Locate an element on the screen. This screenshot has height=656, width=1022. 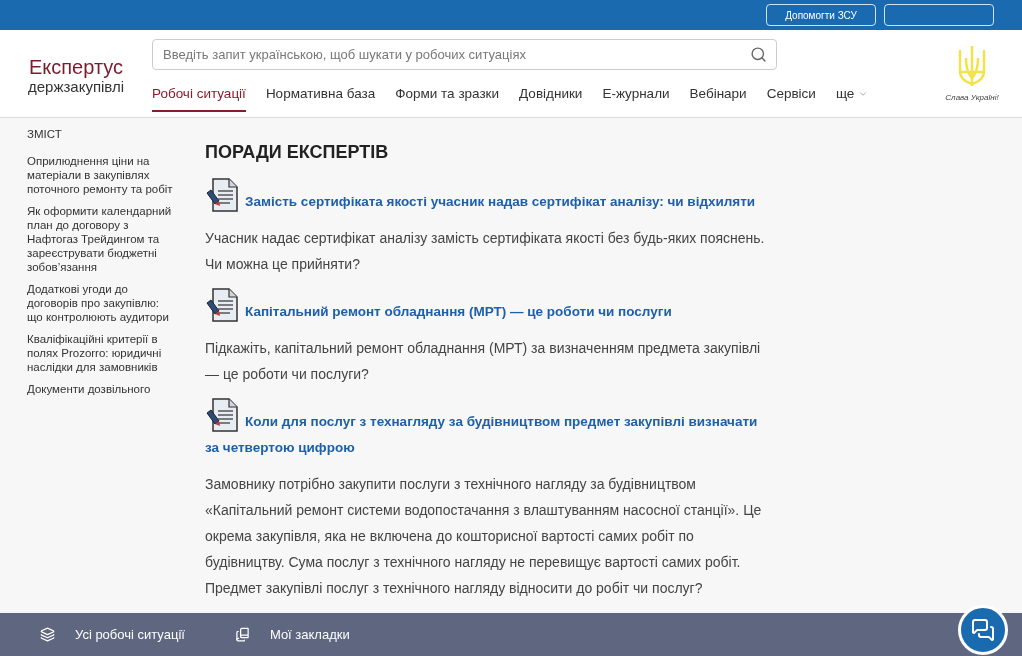
donate-button: Допомогти ЗСУ is located at coordinates (821, 15).